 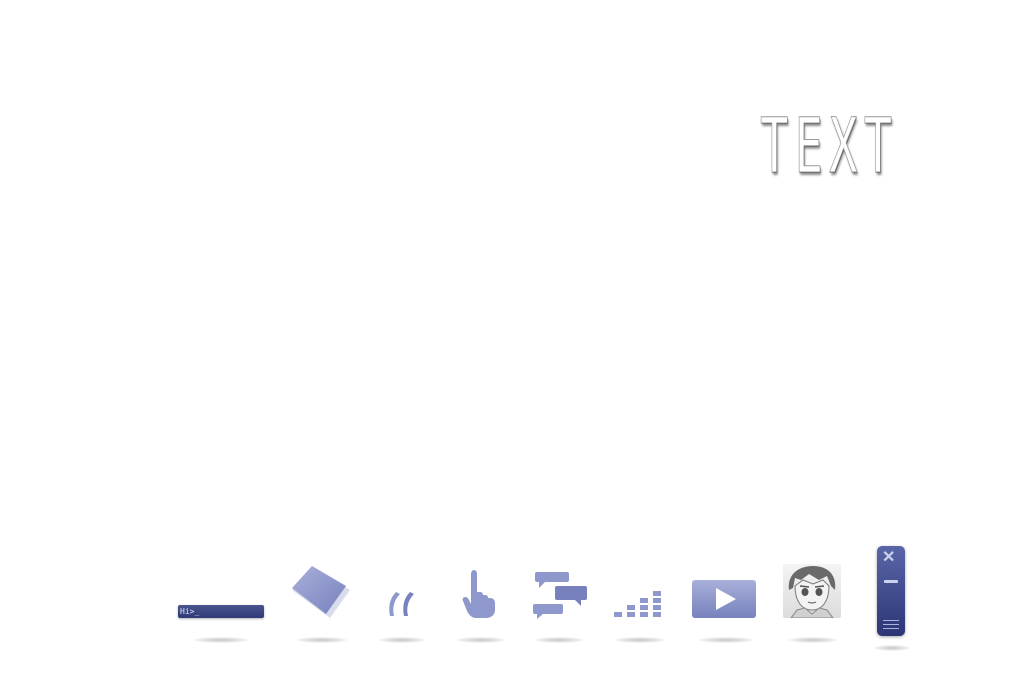 What do you see at coordinates (812, 591) in the screenshot?
I see `avatar-icon` at bounding box center [812, 591].